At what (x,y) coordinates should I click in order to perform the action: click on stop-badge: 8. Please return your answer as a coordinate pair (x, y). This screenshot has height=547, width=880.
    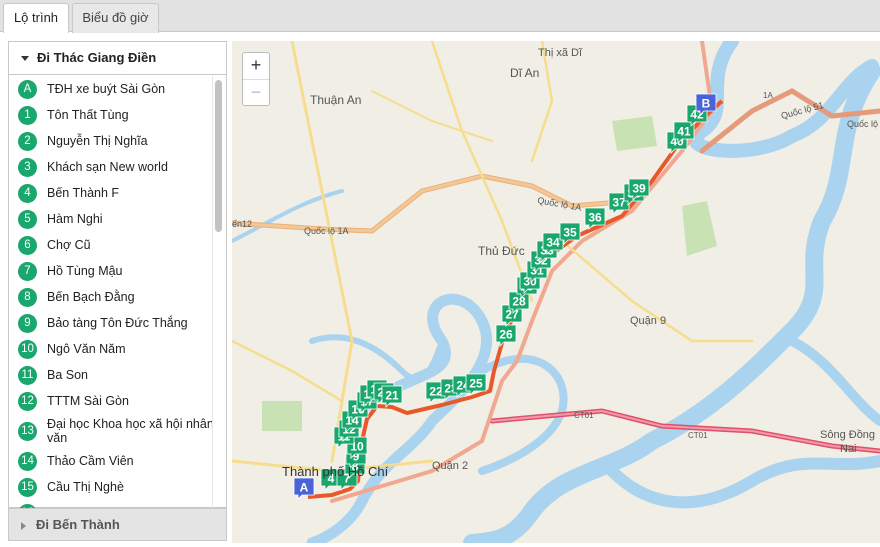
    Looking at the image, I should click on (27, 297).